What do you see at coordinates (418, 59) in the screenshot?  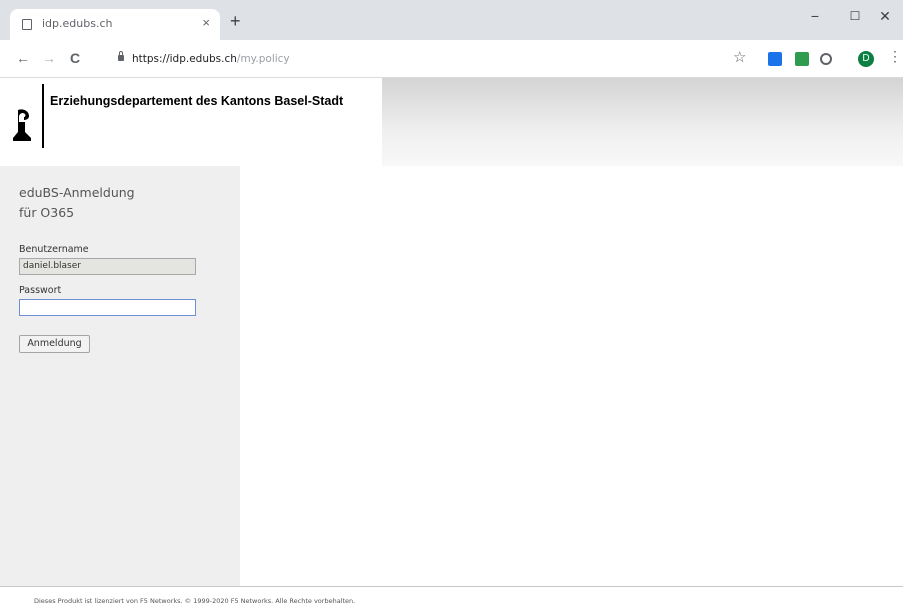 I see `address-bar: https://idp.edubs.ch/my.policy` at bounding box center [418, 59].